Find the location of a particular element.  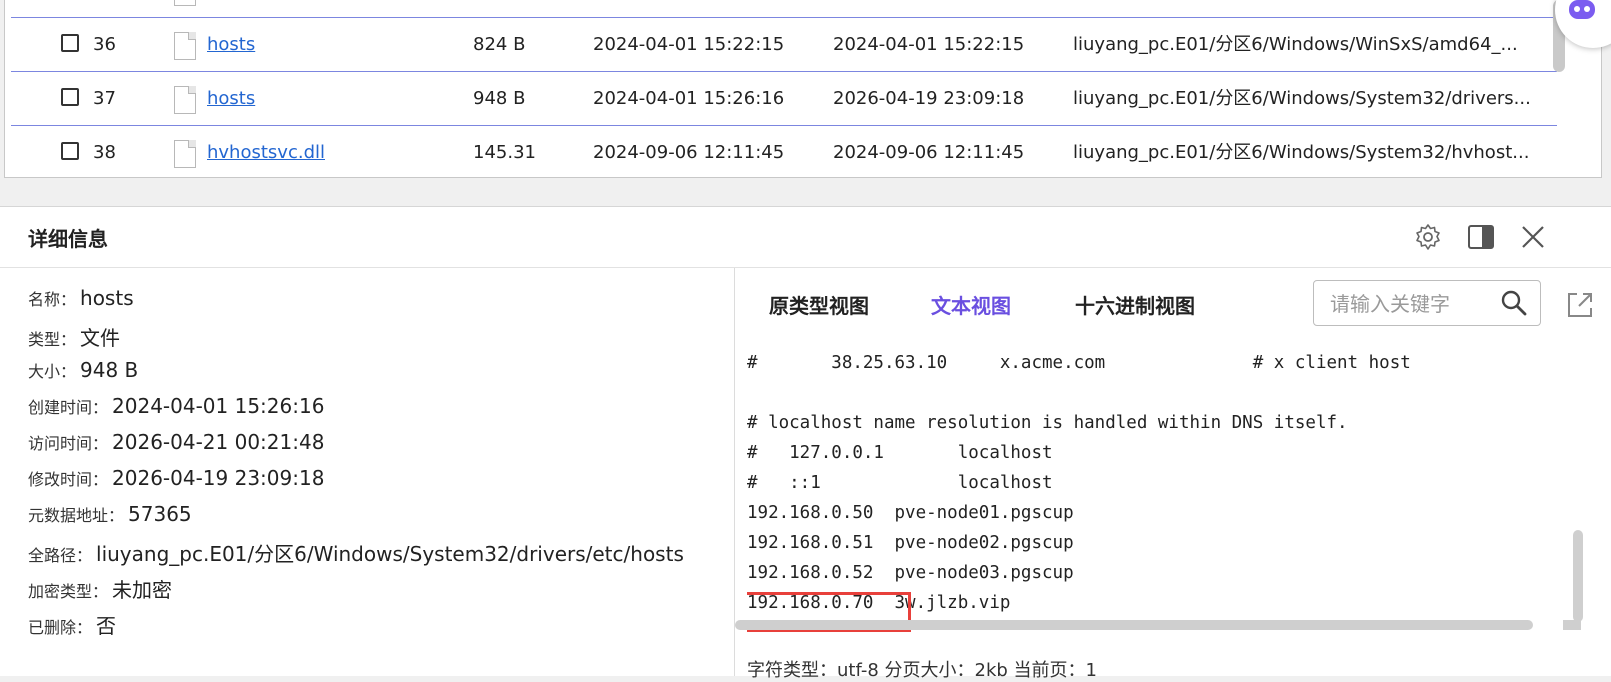

prop-label: 访问时间： is located at coordinates (68, 443).